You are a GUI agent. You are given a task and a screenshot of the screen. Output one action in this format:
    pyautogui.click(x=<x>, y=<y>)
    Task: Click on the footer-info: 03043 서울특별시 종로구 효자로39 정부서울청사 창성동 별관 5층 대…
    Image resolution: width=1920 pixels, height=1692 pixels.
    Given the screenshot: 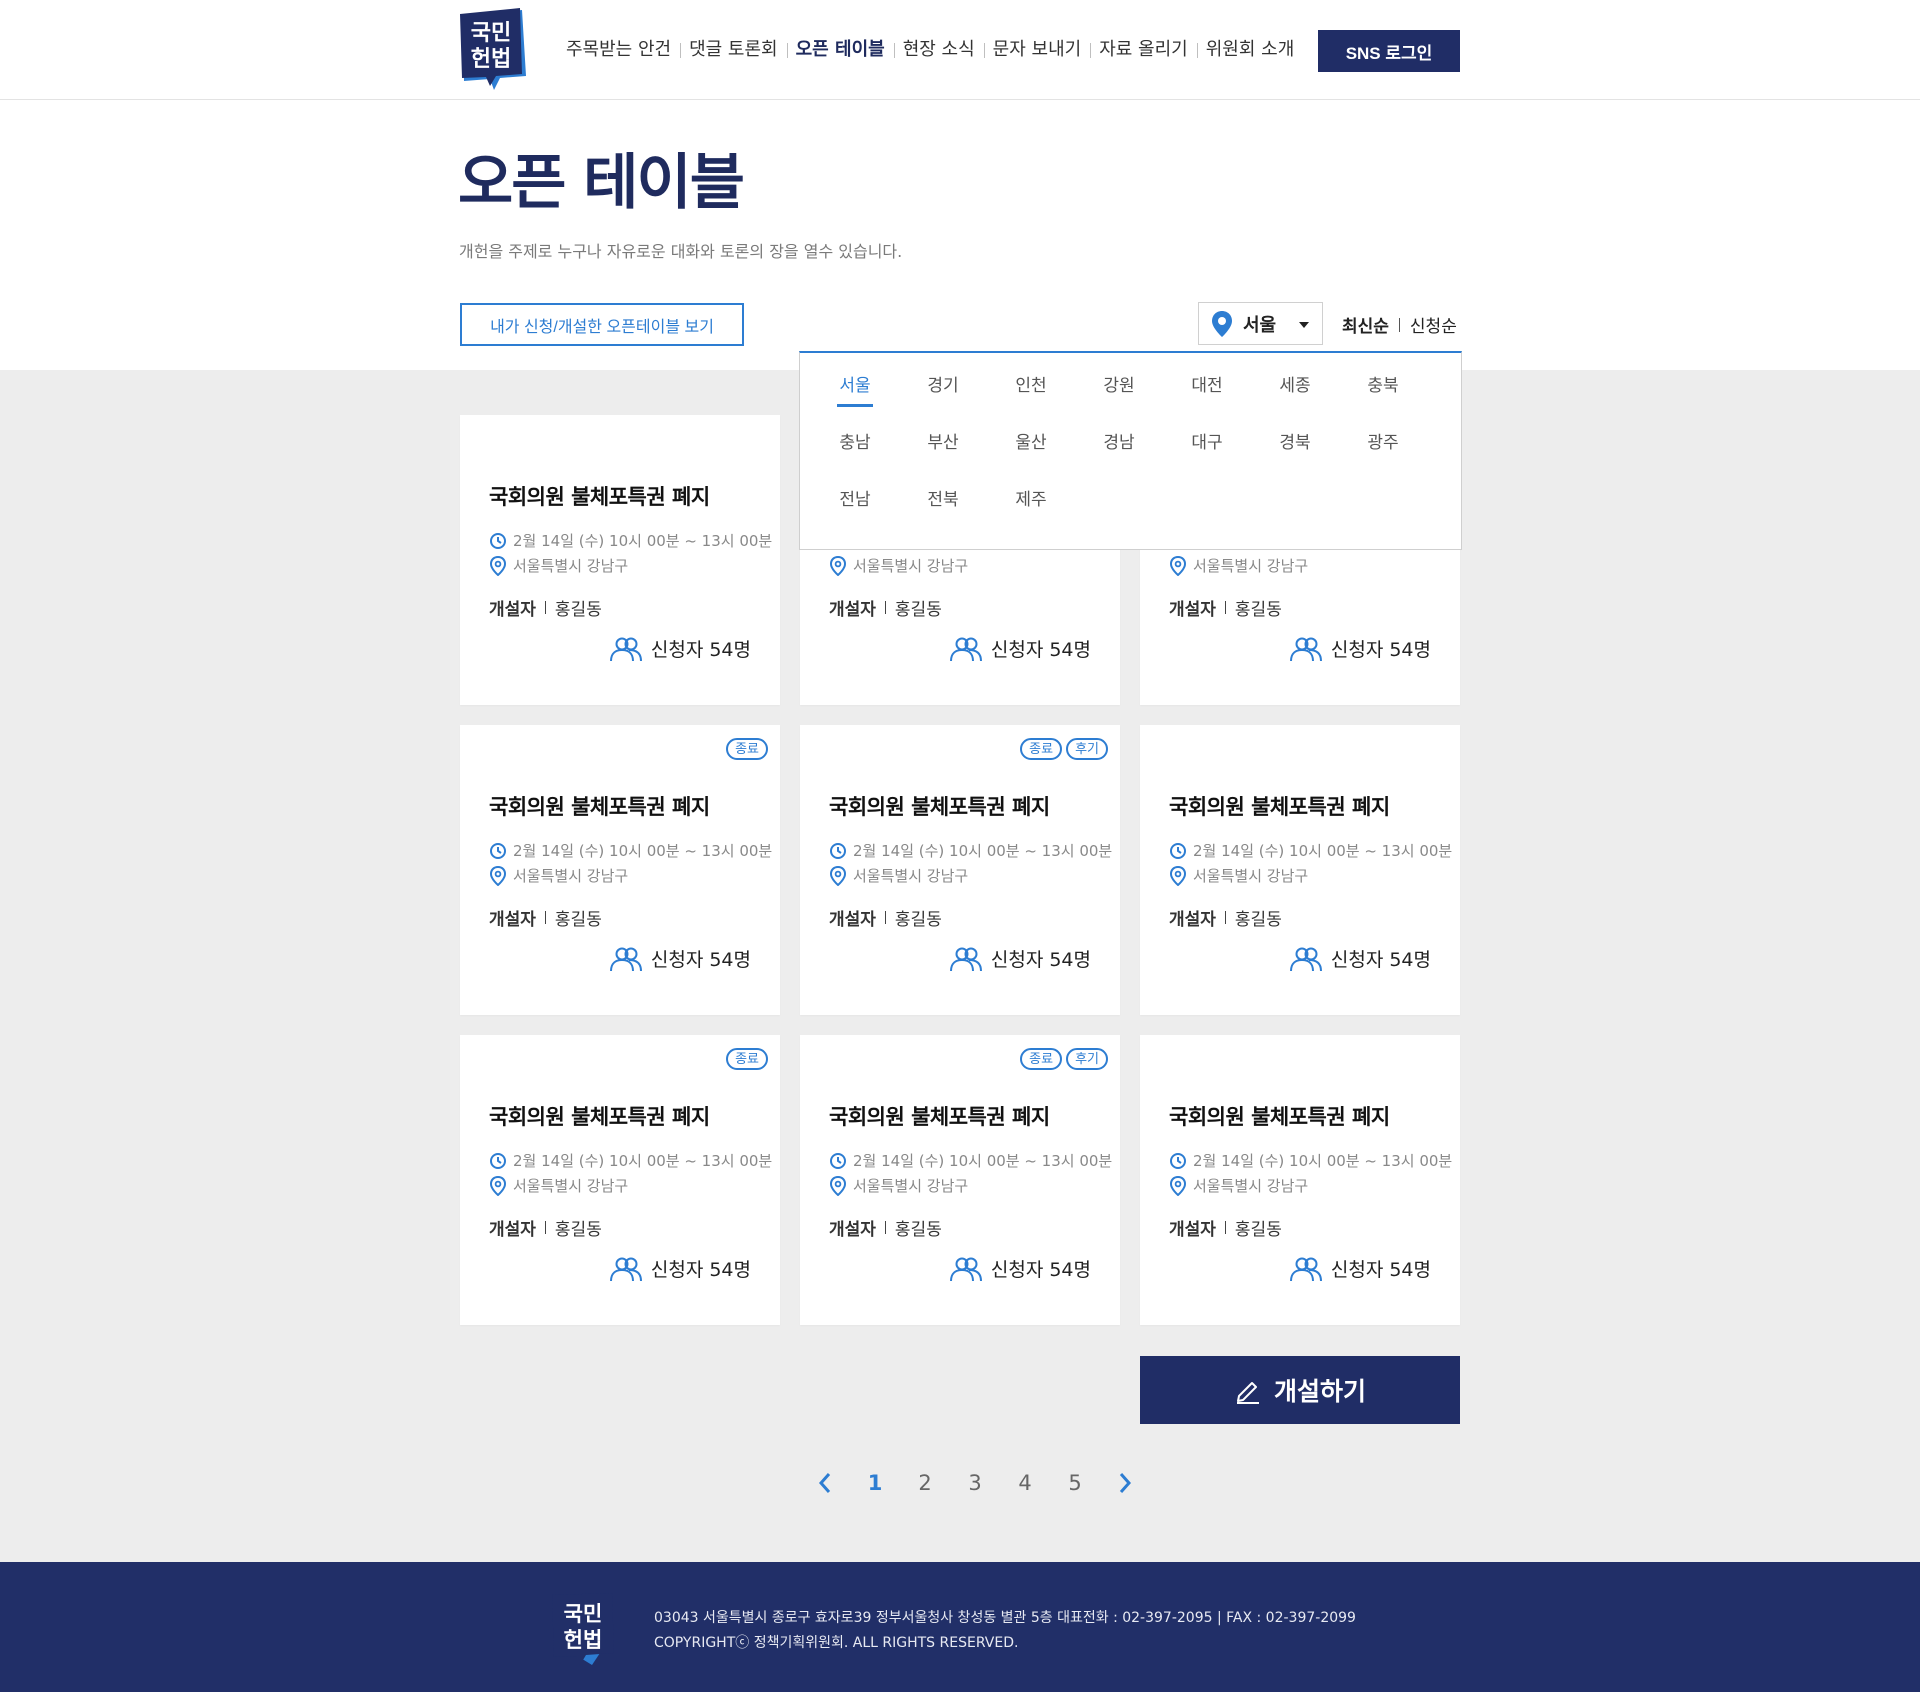 What is the action you would take?
    pyautogui.click(x=1005, y=1631)
    